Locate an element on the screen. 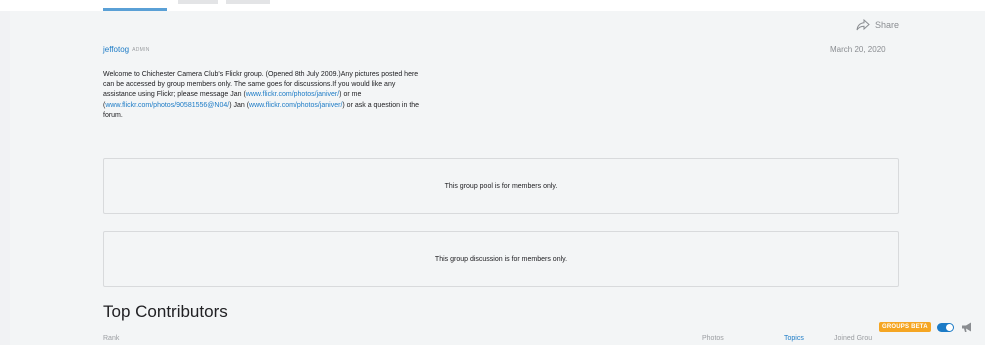 This screenshot has width=985, height=345. admin-badge: ADMIN is located at coordinates (141, 50).